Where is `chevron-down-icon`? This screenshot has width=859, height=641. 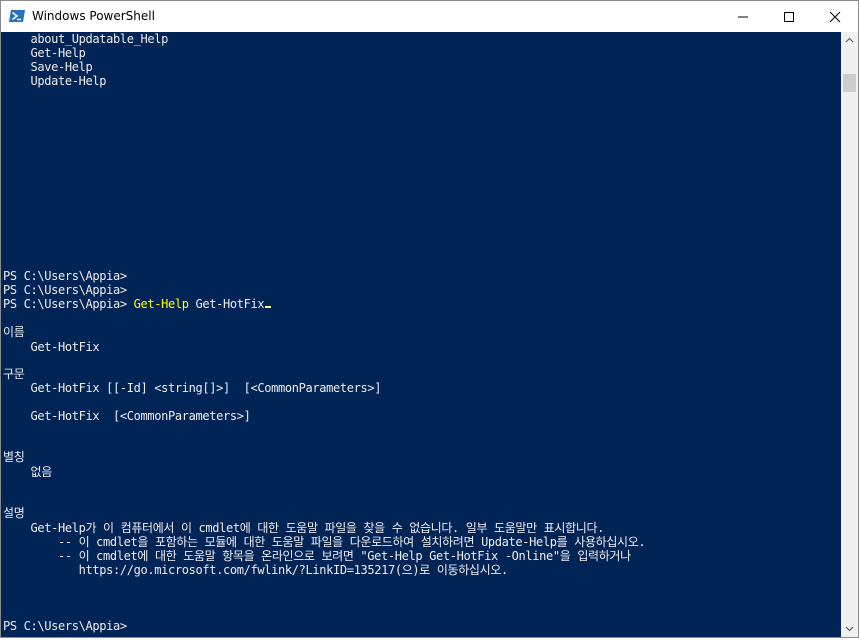 chevron-down-icon is located at coordinates (849, 629).